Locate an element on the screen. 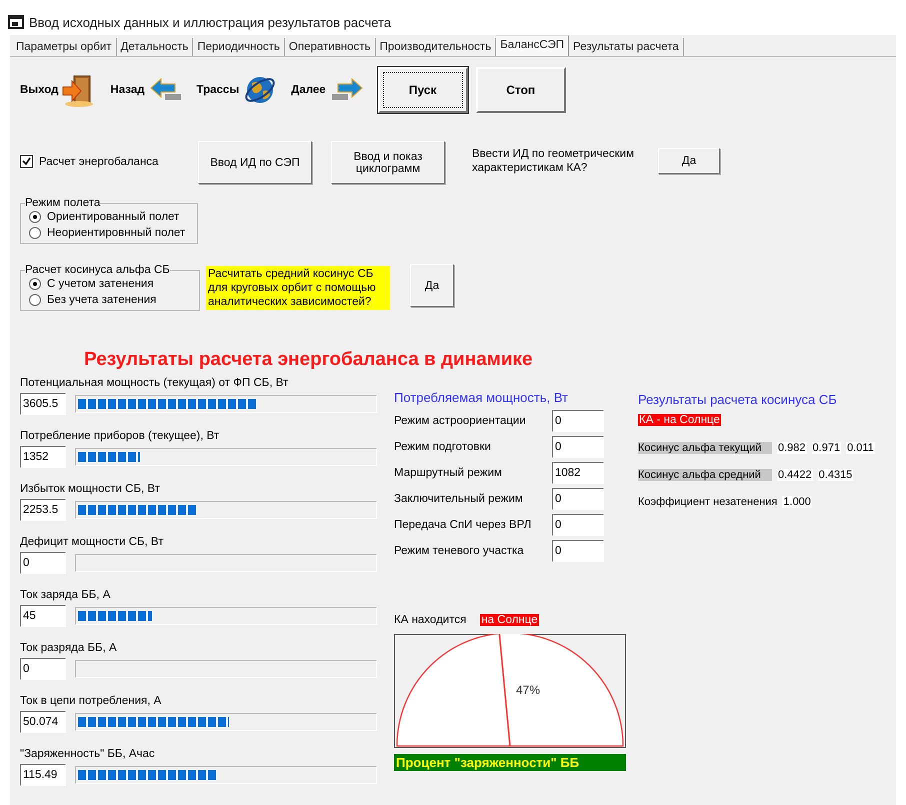 This screenshot has height=805, width=906. field-label: Маршрутный режим is located at coordinates (448, 473).